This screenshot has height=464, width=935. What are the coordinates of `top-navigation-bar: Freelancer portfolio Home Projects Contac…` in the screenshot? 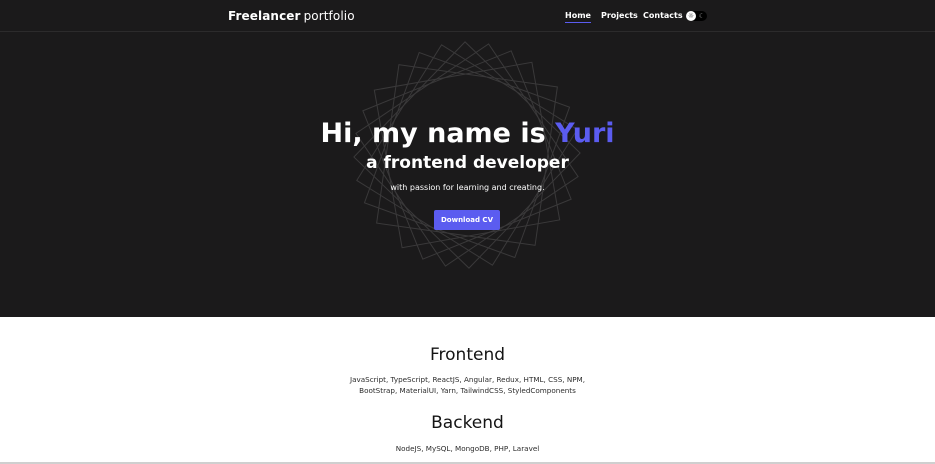 It's located at (467, 16).